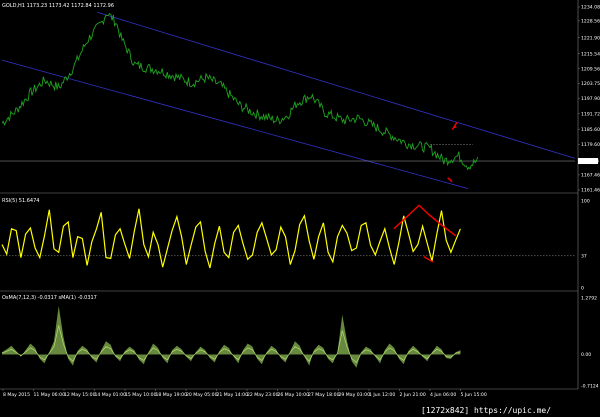 The height and width of the screenshot is (417, 600). Describe the element at coordinates (16, 395) in the screenshot. I see `time-tick-label: 8 May 2015` at that location.